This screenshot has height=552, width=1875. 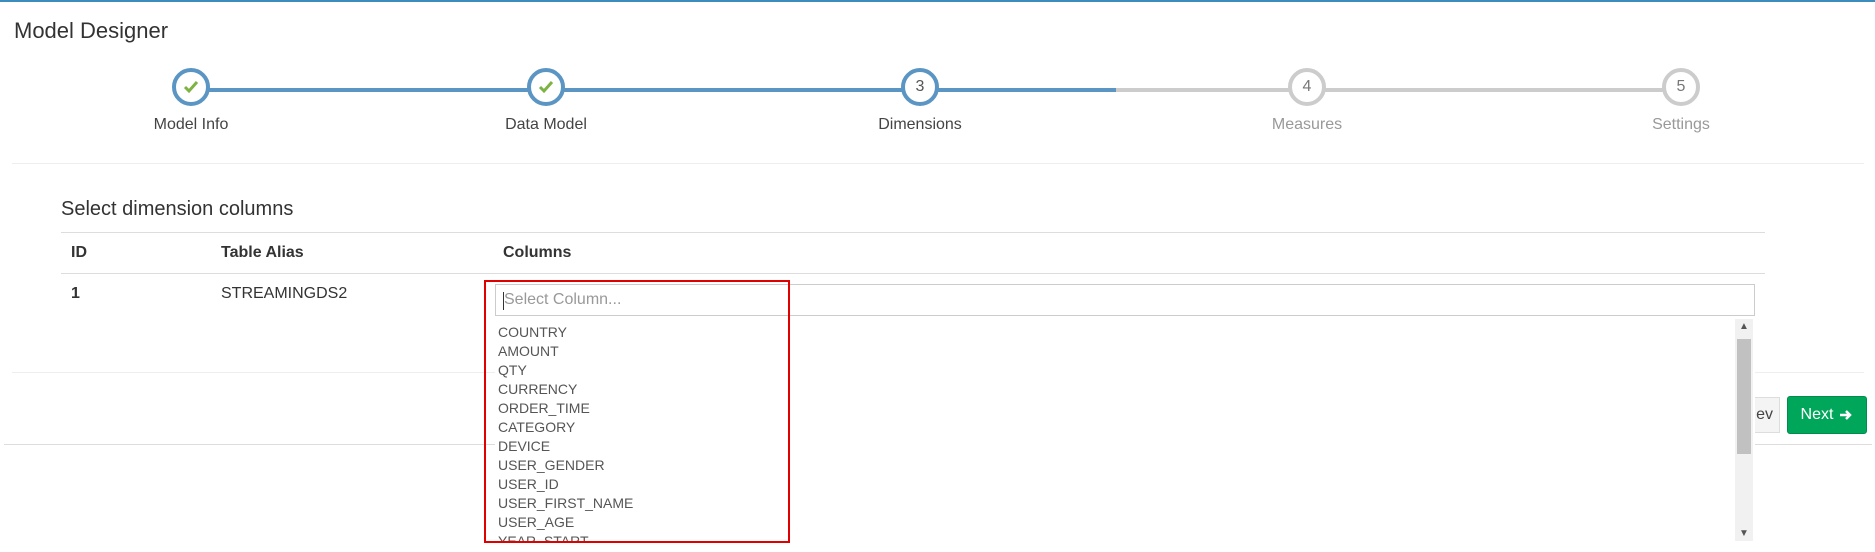 I want to click on wizard-step-data-model: Data Model, so click(x=546, y=101).